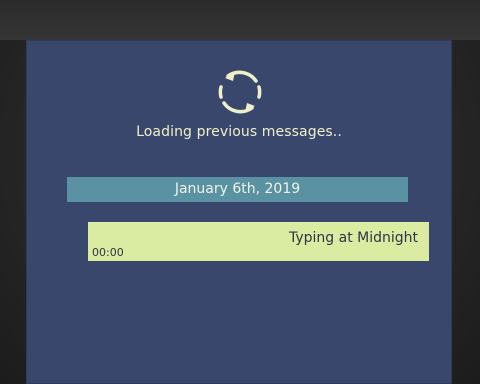  I want to click on message-timestamp: 00:00, so click(108, 252).